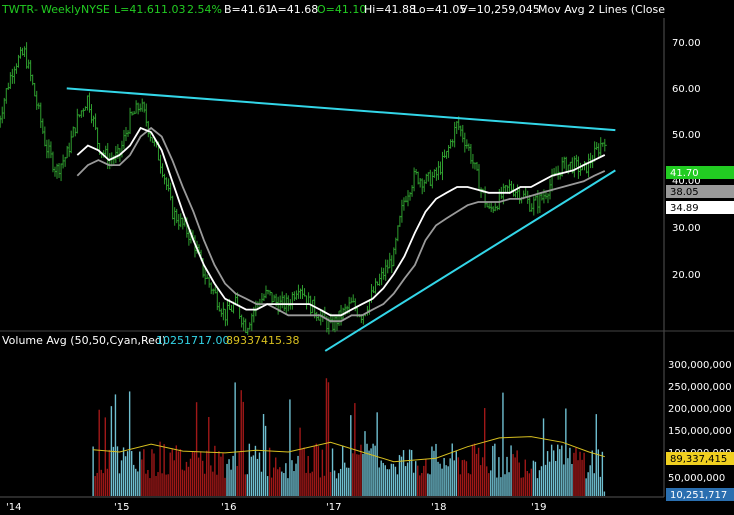 Image resolution: width=734 pixels, height=515 pixels. I want to click on x-tick-2018: '18, so click(438, 507).